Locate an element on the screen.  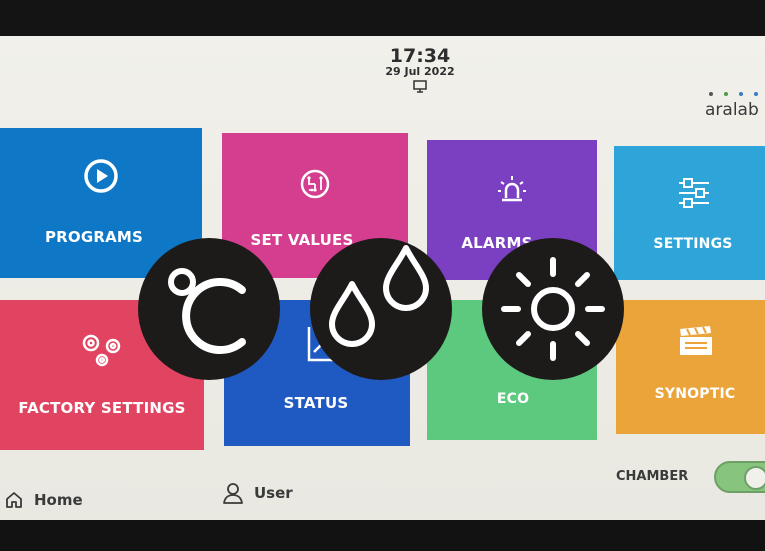
chamber-toggle-knob is located at coordinates (754, 478).